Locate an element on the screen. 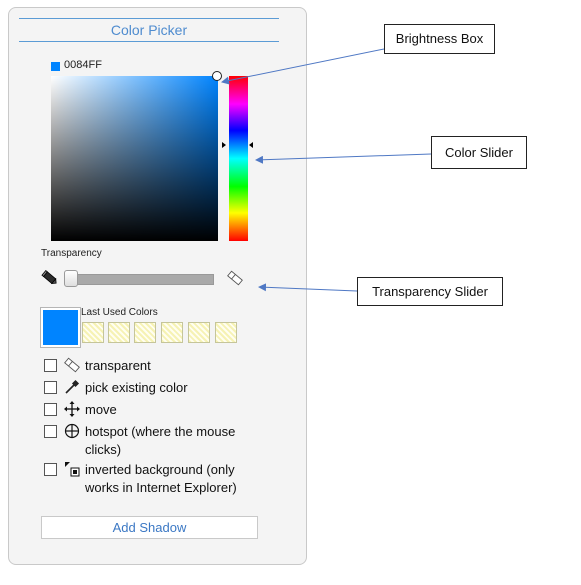 The image size is (581, 585). color-slider-leader is located at coordinates (343, 158).